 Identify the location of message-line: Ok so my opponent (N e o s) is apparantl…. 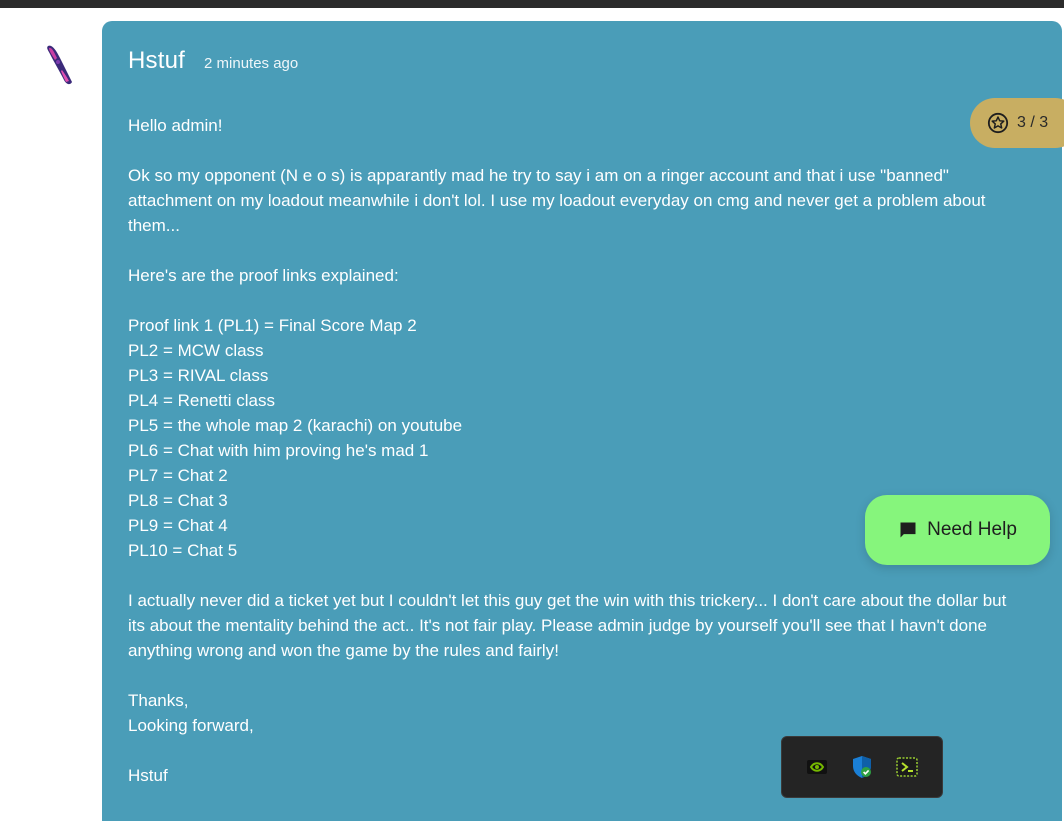
(538, 175).